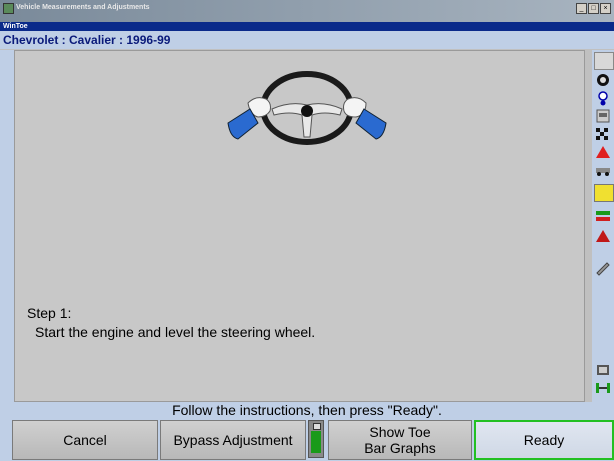  Describe the element at coordinates (87, 40) in the screenshot. I see `vehicle-label: Chevrolet : Cavalier : 1996-99` at that location.